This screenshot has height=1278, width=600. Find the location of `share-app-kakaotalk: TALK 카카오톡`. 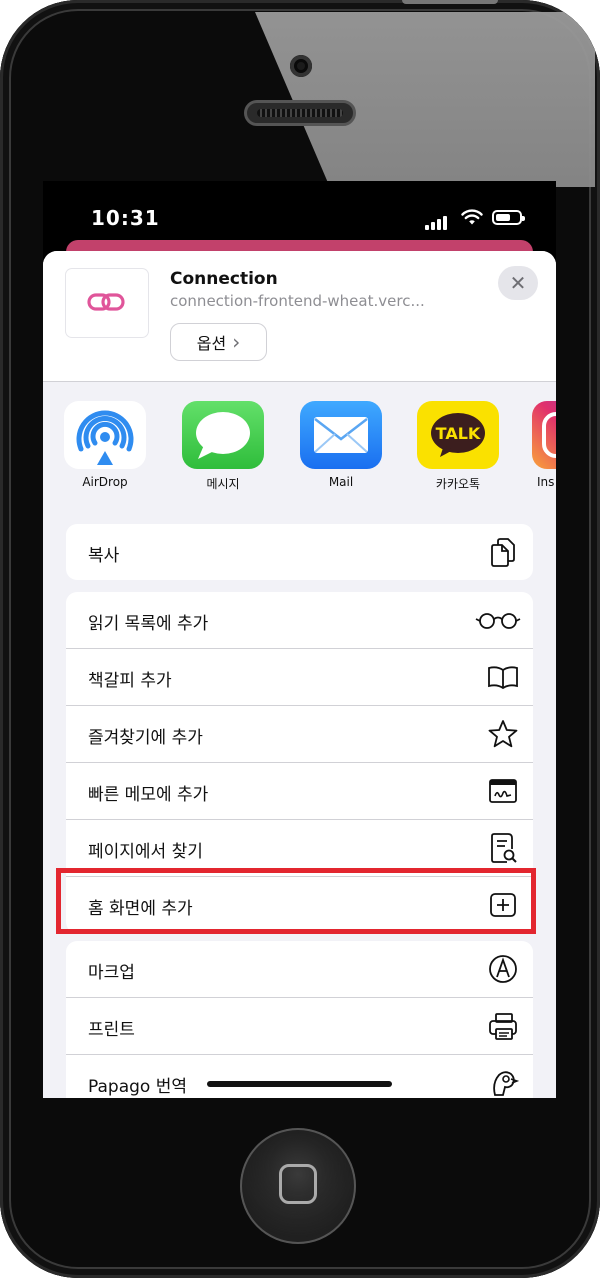

share-app-kakaotalk: TALK 카카오톡 is located at coordinates (458, 446).